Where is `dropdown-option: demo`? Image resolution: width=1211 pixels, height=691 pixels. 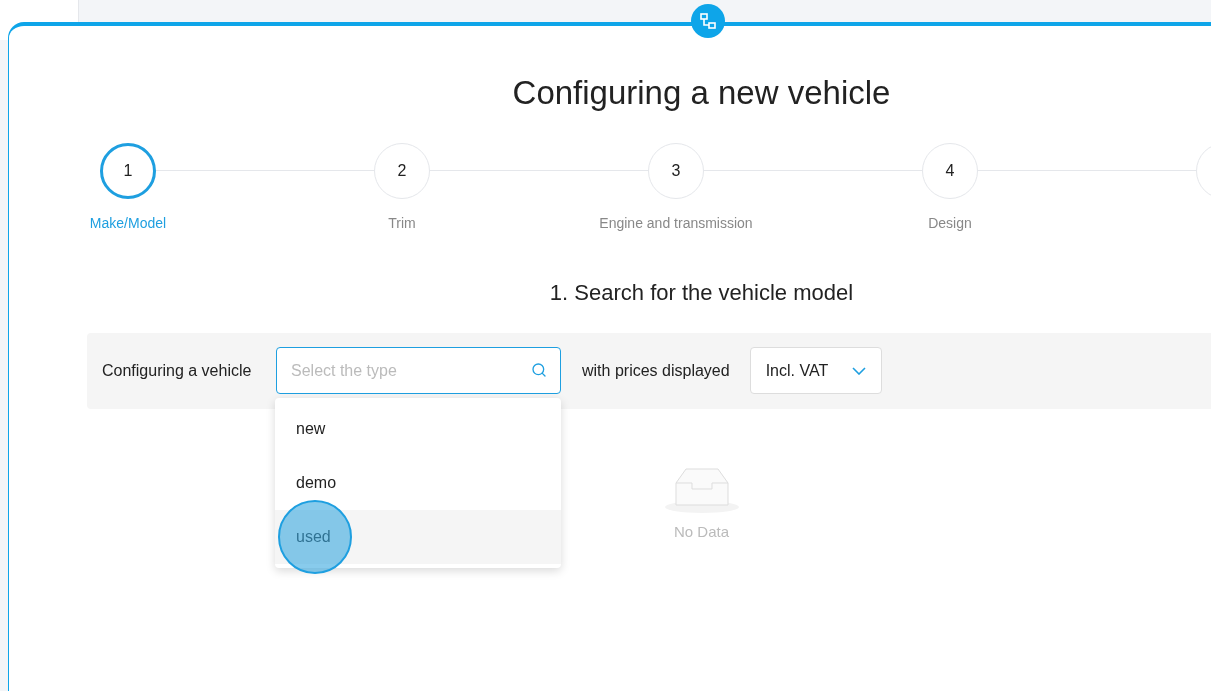 dropdown-option: demo is located at coordinates (418, 483).